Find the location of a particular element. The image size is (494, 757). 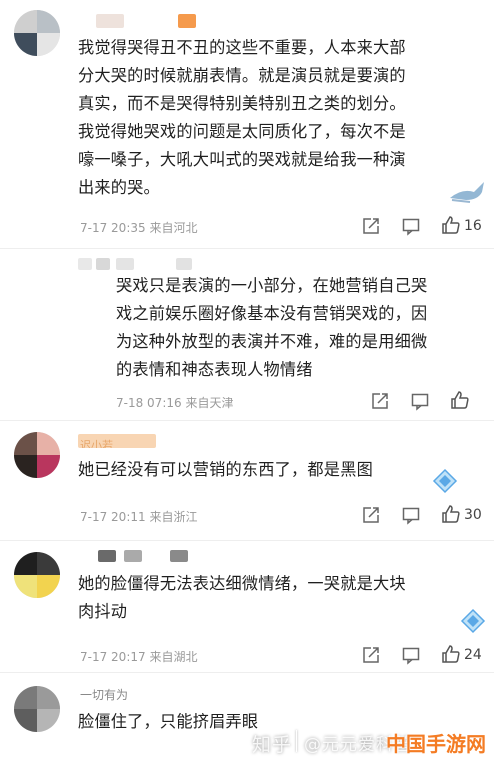

comment-text: 她的脸僵得无法表达细微情绪，一哭就是大块 肉抖动 is located at coordinates (283, 598).